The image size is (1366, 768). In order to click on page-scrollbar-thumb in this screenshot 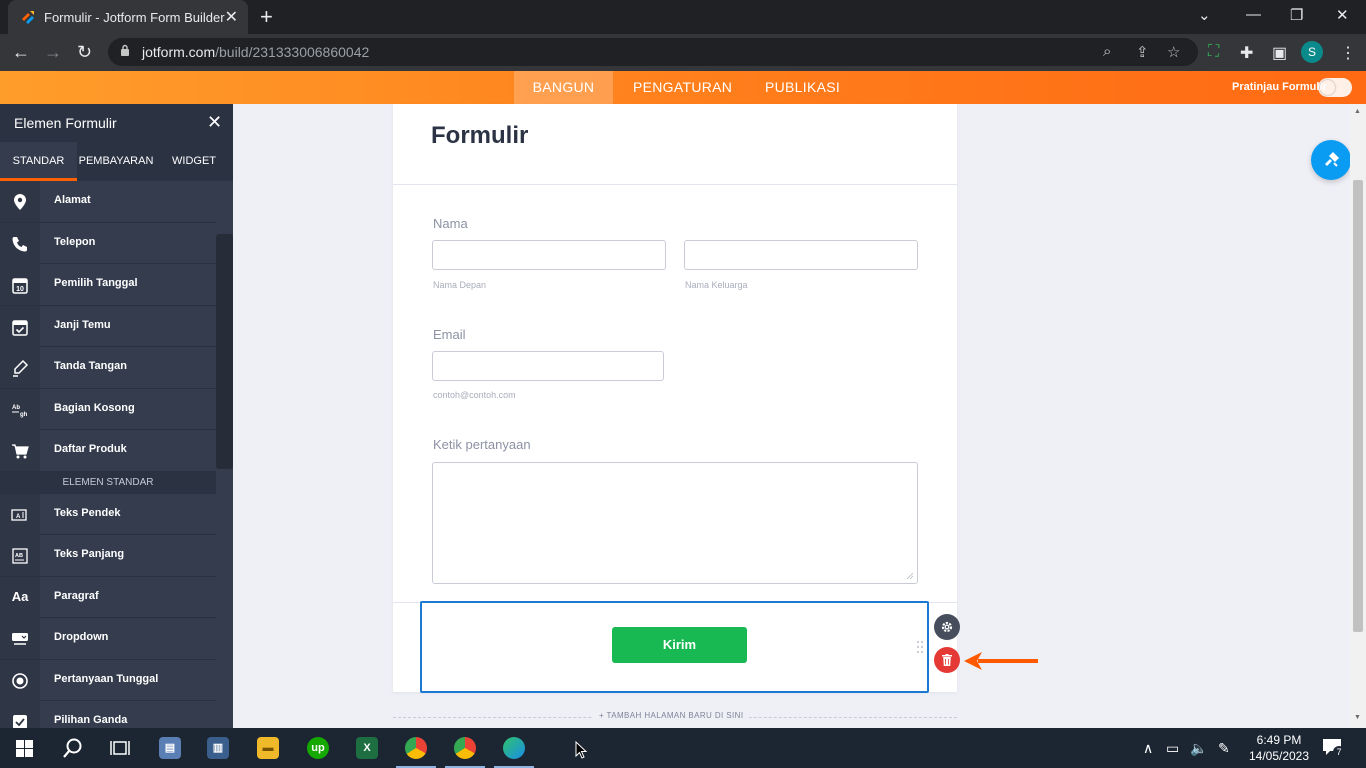, I will do `click(1358, 406)`.